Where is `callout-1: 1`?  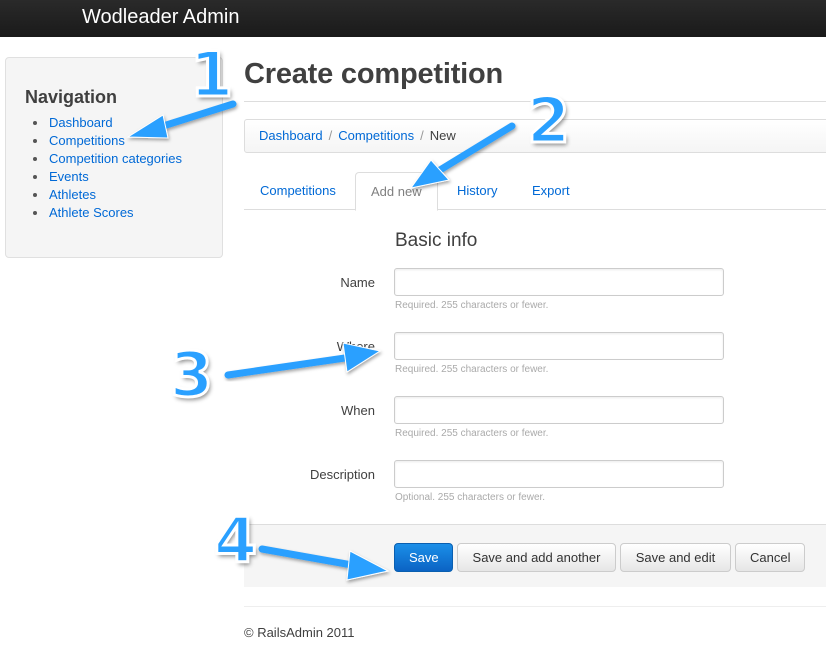
callout-1: 1 is located at coordinates (211, 74).